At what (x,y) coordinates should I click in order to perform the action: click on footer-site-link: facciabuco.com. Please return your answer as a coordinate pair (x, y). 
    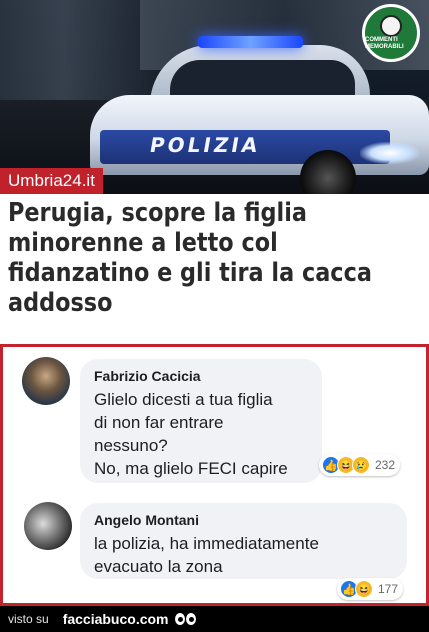
    Looking at the image, I should click on (116, 619).